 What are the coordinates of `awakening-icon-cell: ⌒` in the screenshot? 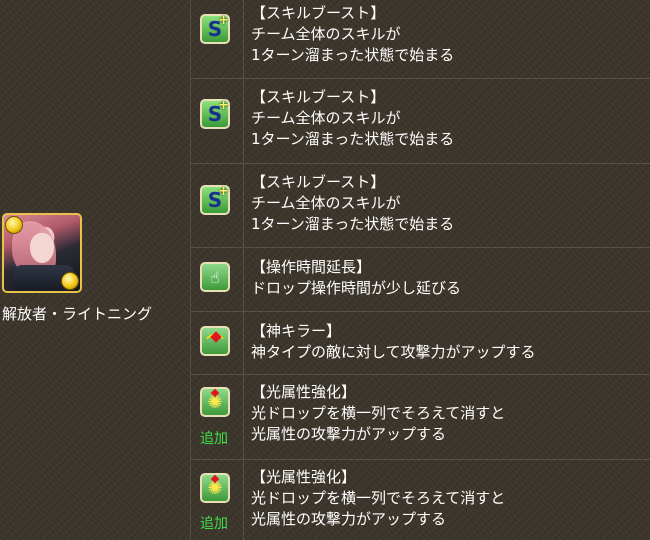 It's located at (217, 343).